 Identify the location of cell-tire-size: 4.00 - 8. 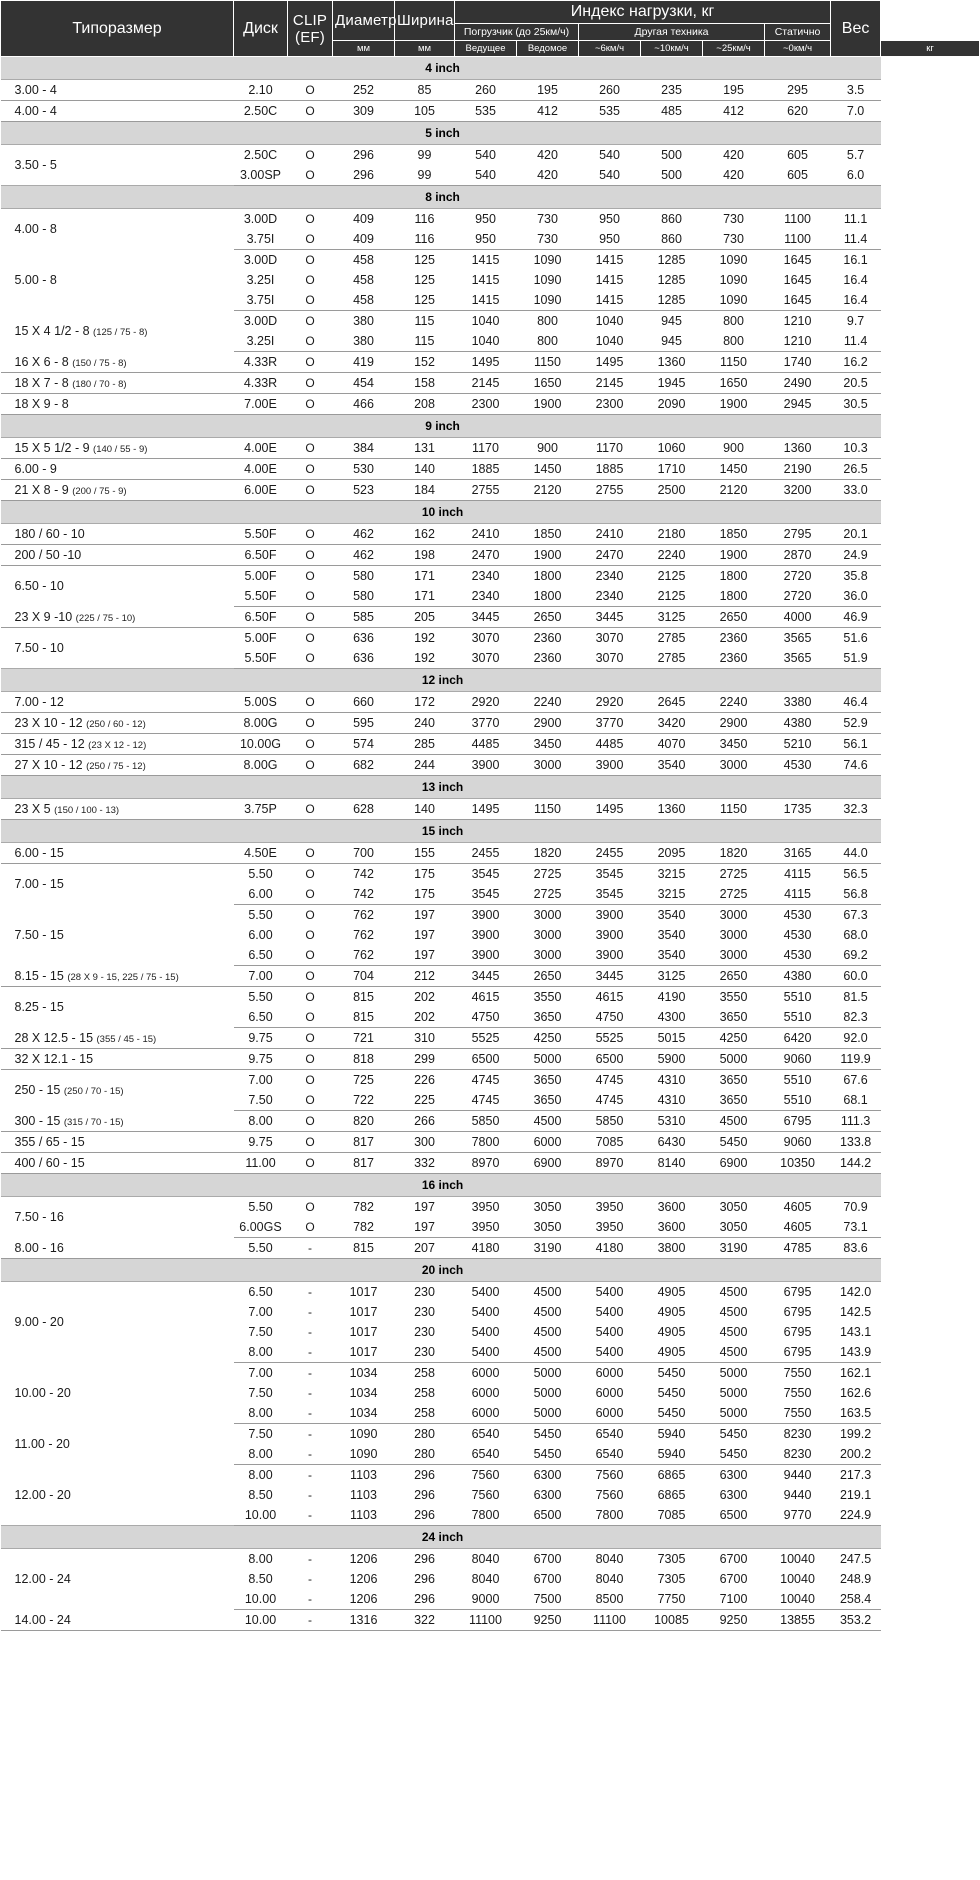
(117, 229).